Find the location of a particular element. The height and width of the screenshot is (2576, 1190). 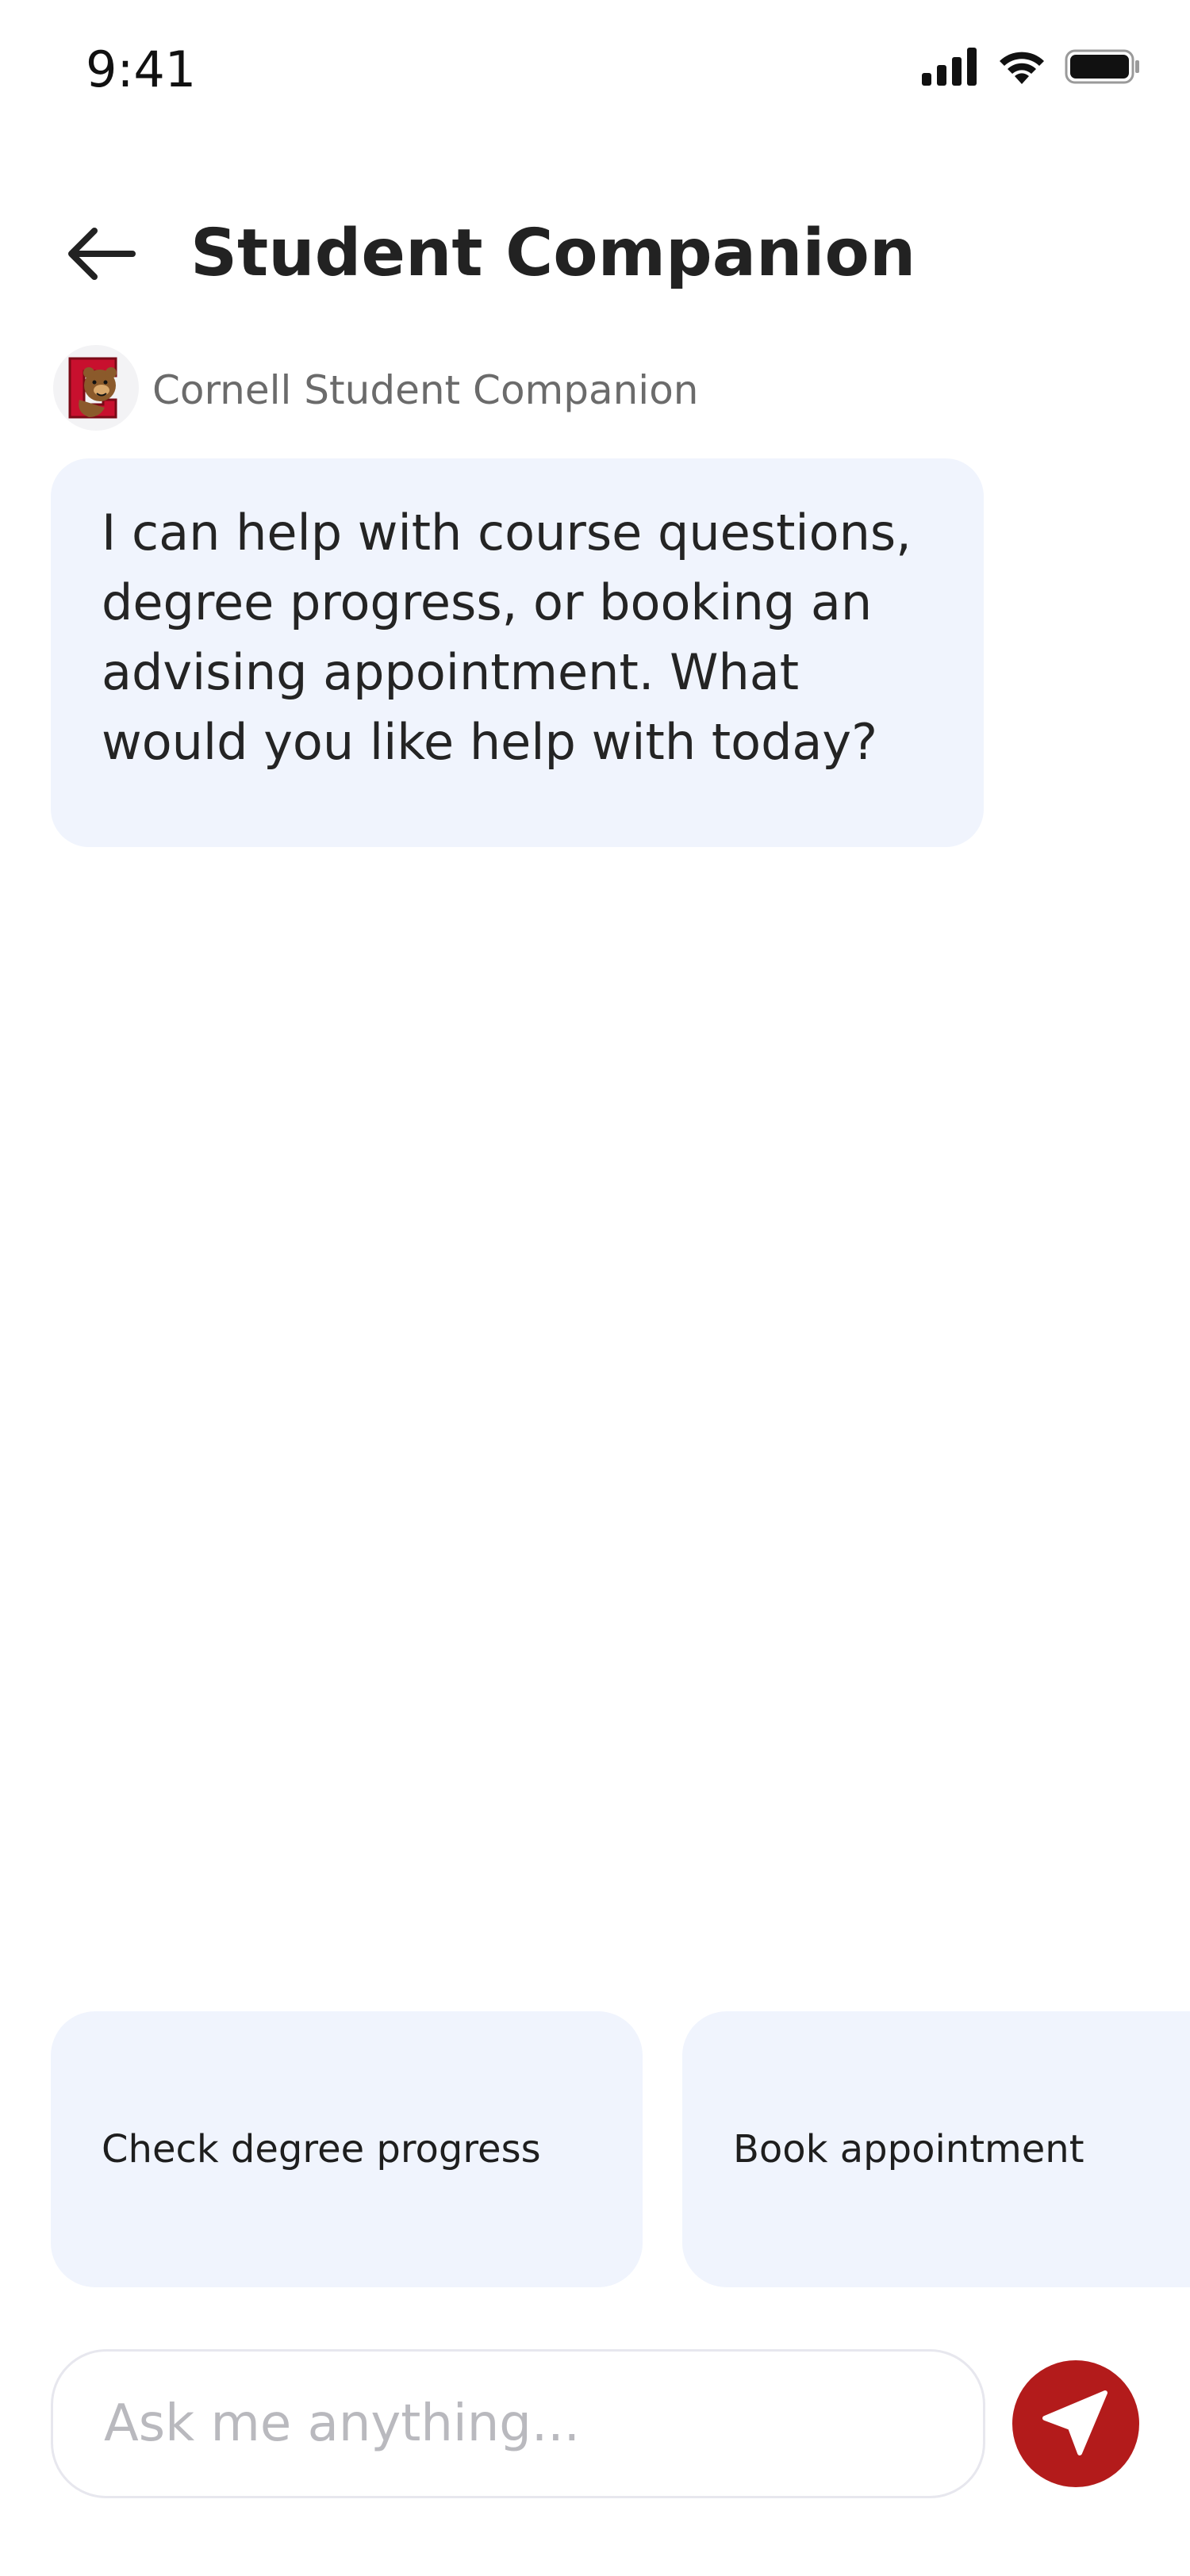

status-icons is located at coordinates (1031, 68).